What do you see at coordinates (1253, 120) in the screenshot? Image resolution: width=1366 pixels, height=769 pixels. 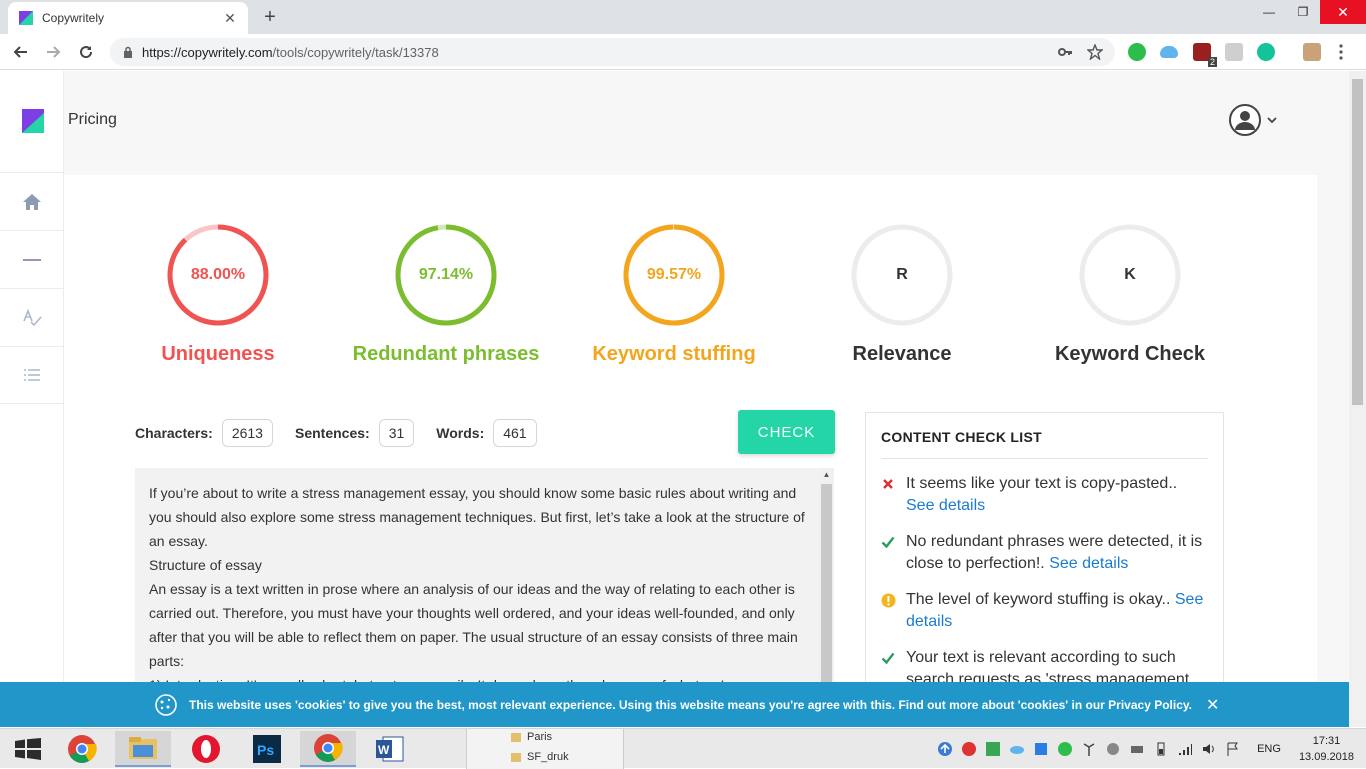 I see `user-menu` at bounding box center [1253, 120].